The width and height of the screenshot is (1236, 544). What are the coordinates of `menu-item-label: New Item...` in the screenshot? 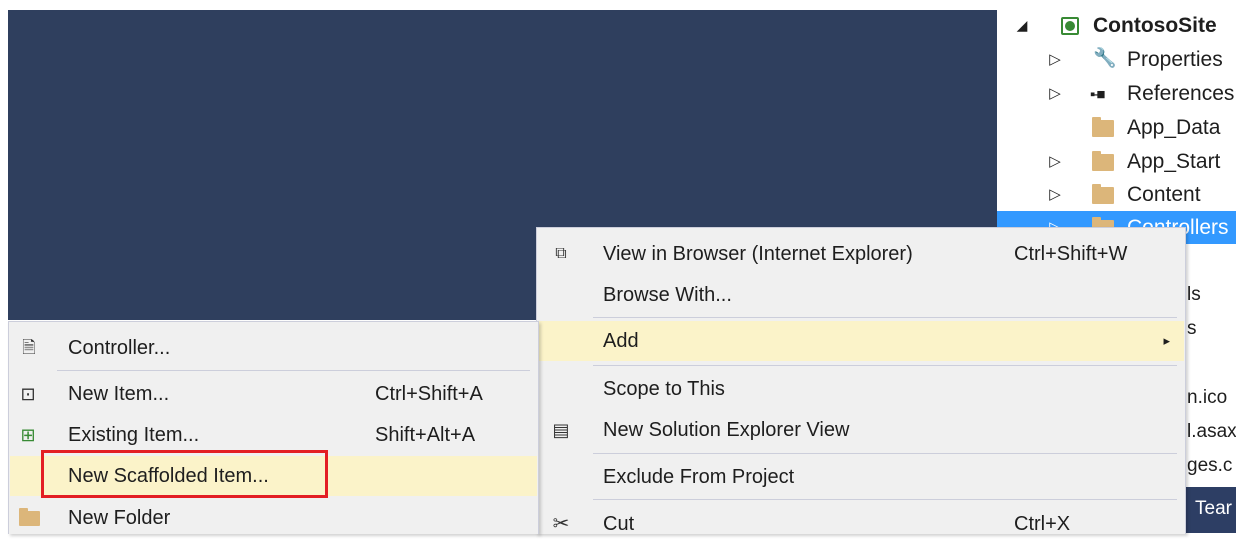 It's located at (119, 394).